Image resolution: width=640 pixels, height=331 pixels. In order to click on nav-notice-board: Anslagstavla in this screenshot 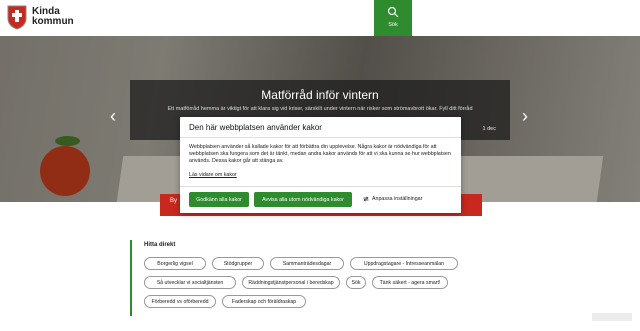, I will do `click(507, 18)`.